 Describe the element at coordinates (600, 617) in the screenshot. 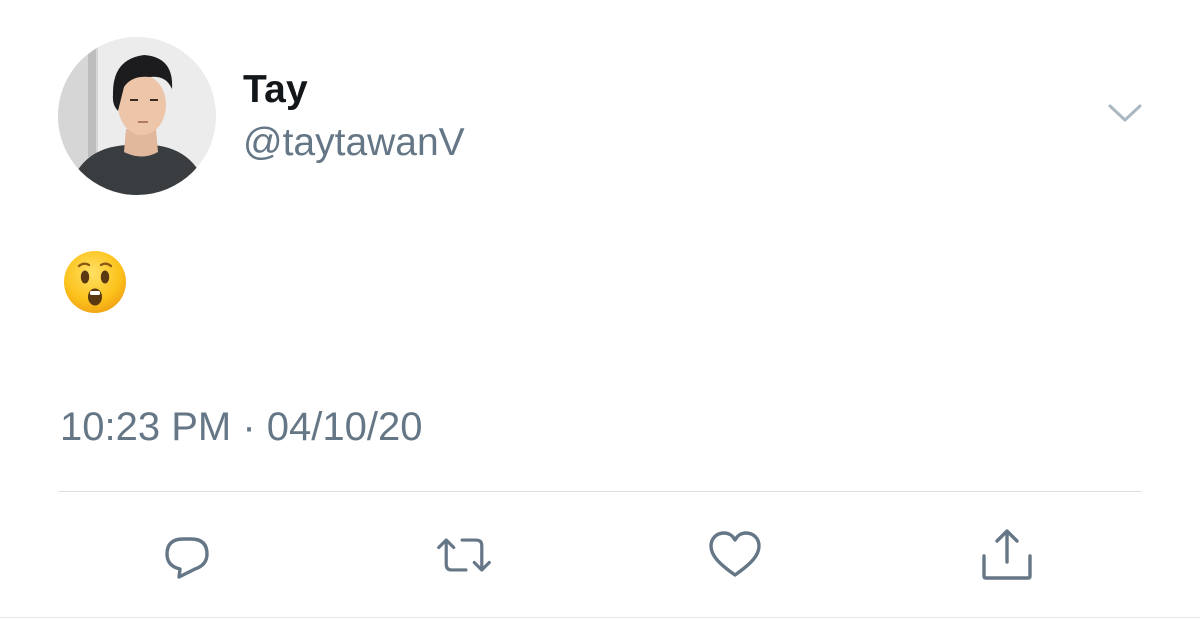

I see `bottom-divider` at that location.